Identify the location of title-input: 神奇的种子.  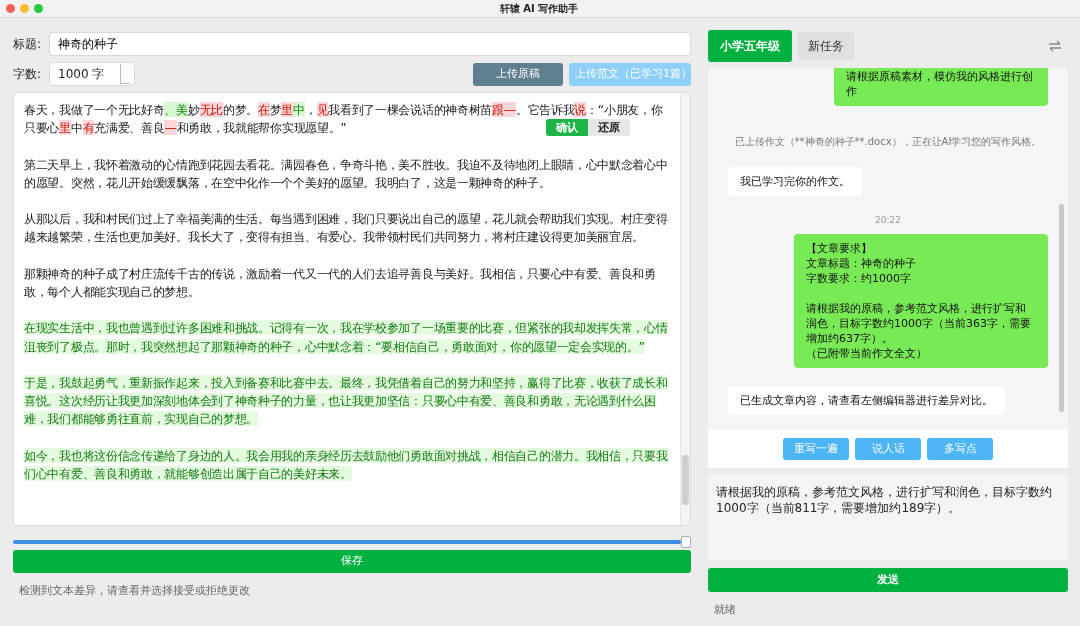
(370, 44).